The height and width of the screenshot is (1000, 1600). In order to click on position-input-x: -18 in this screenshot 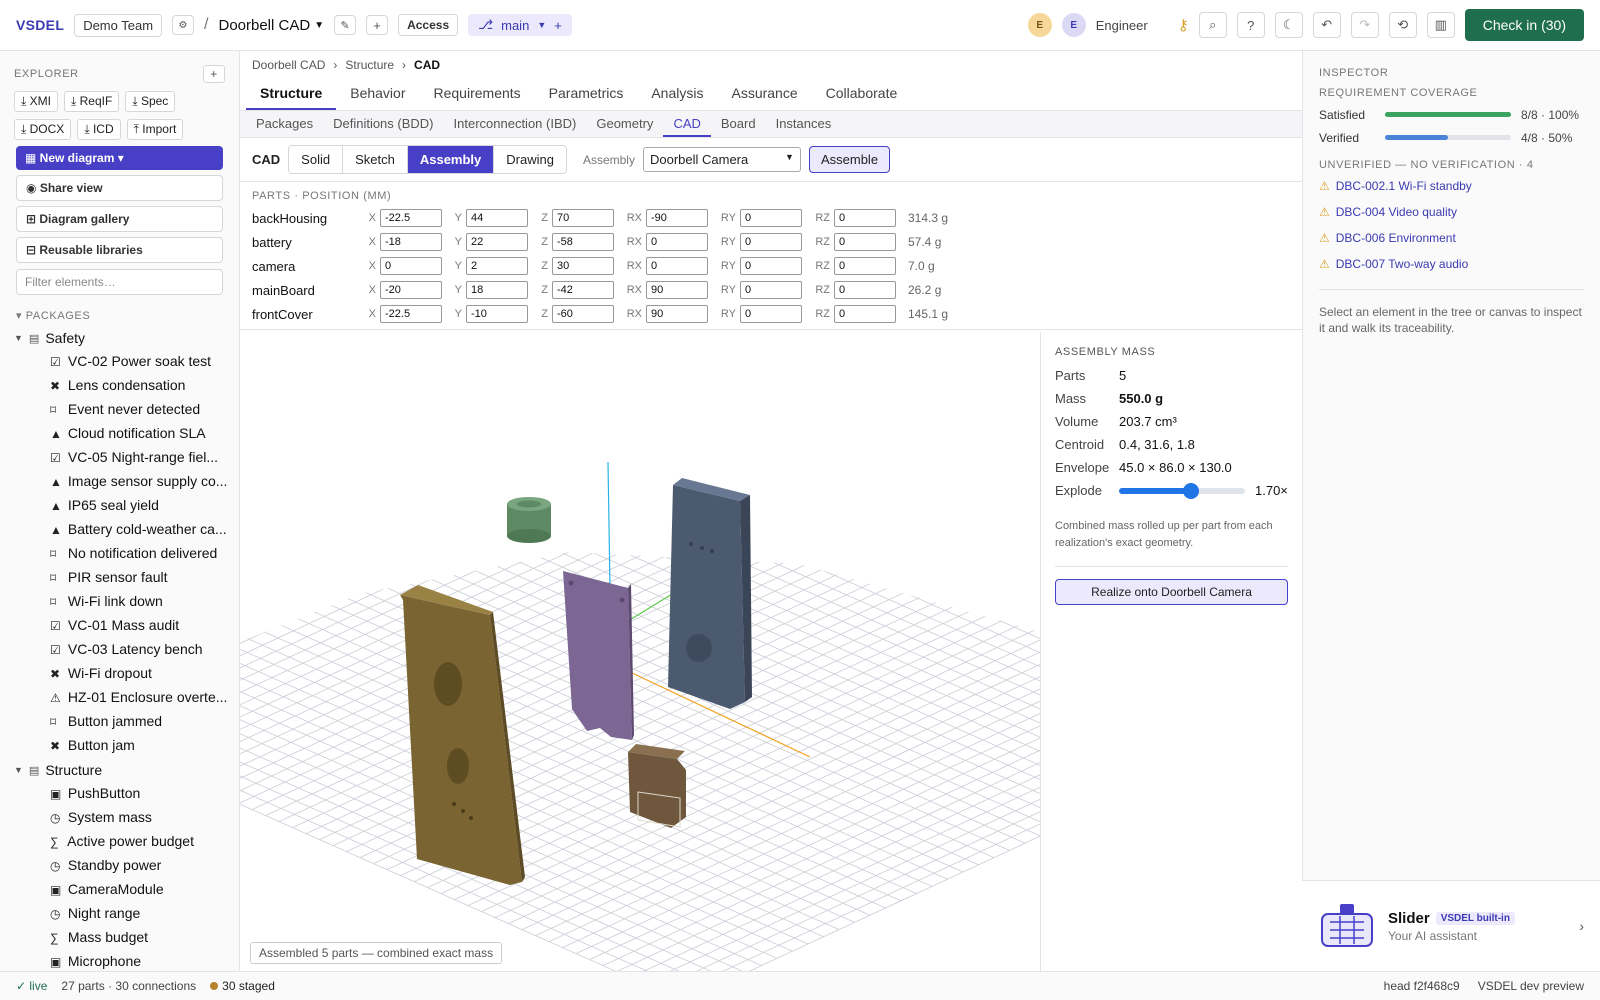, I will do `click(411, 242)`.